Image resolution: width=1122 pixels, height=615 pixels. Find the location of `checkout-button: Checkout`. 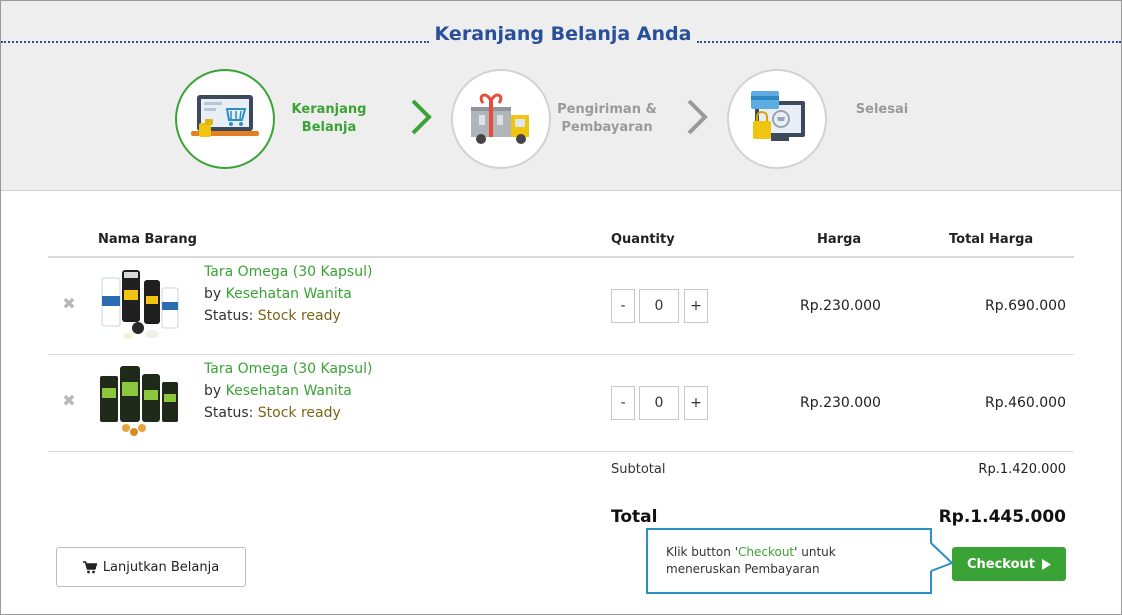

checkout-button: Checkout is located at coordinates (1009, 564).